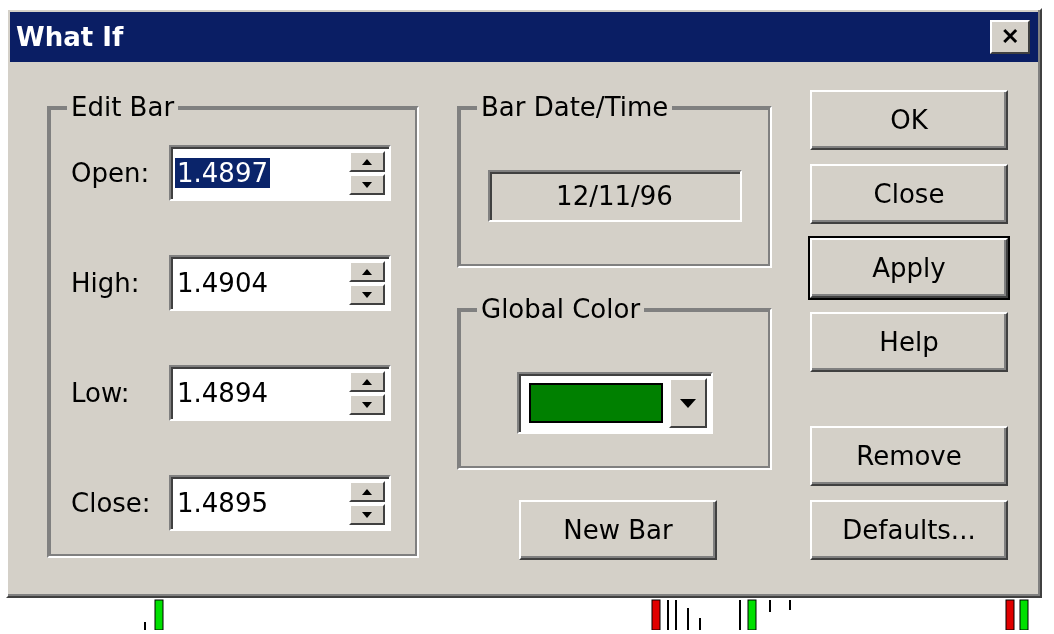 The image size is (1054, 634). What do you see at coordinates (909, 456) in the screenshot?
I see `dialog-button: Remove` at bounding box center [909, 456].